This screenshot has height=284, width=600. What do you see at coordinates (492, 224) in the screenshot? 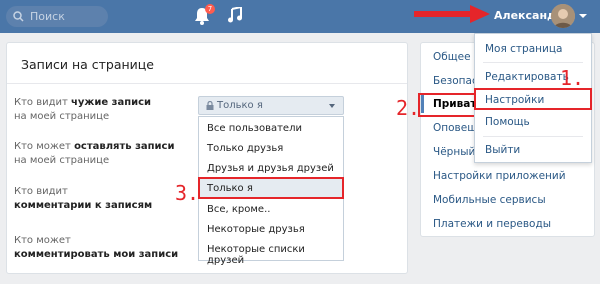
I see `nav-item-payments: Платежи и переводы` at bounding box center [492, 224].